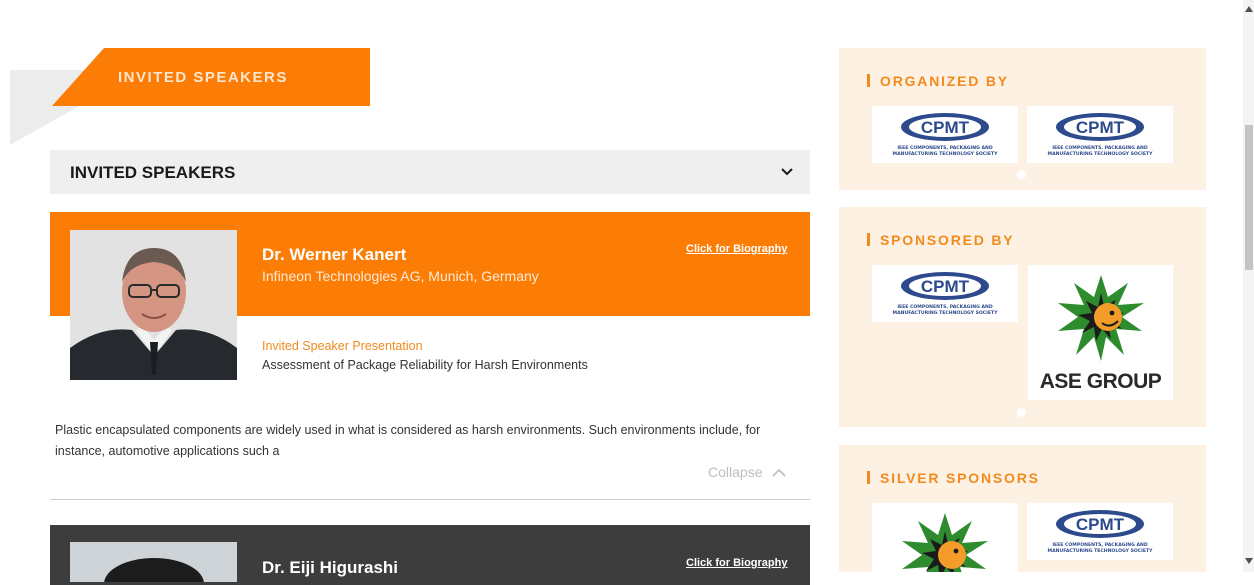 Image resolution: width=1254 pixels, height=585 pixels. Describe the element at coordinates (1249, 9) in the screenshot. I see `scroll-up-arrow-icon` at that location.